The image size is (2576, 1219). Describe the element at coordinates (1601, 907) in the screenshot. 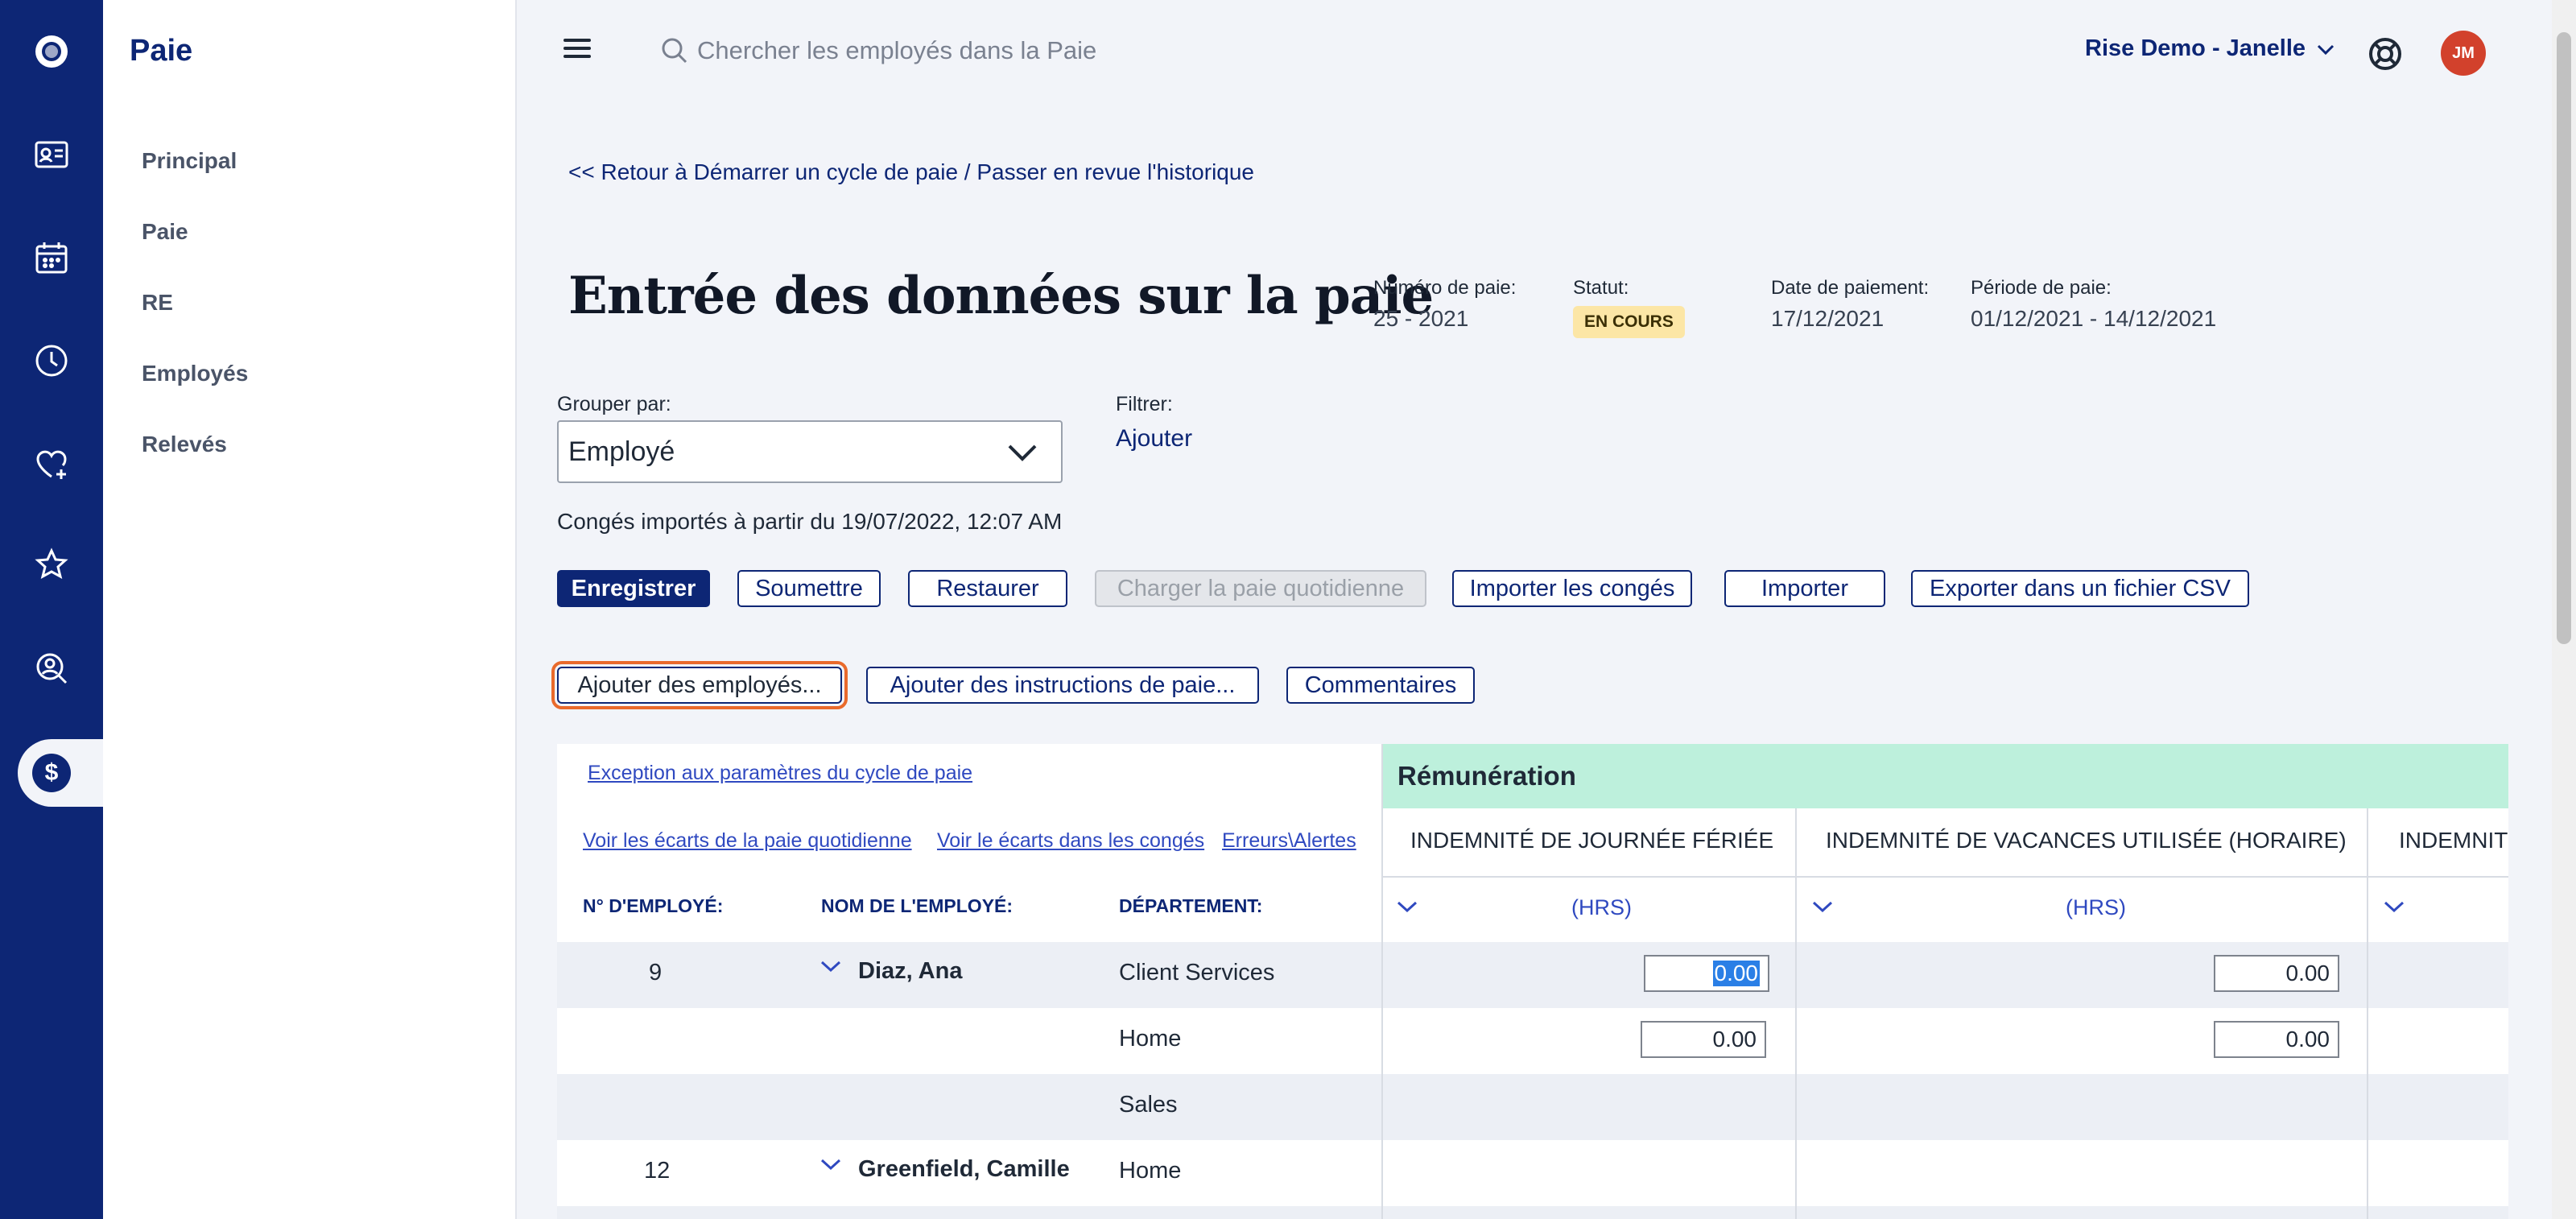

I see `holiday-pay-unit: (HRS)` at that location.